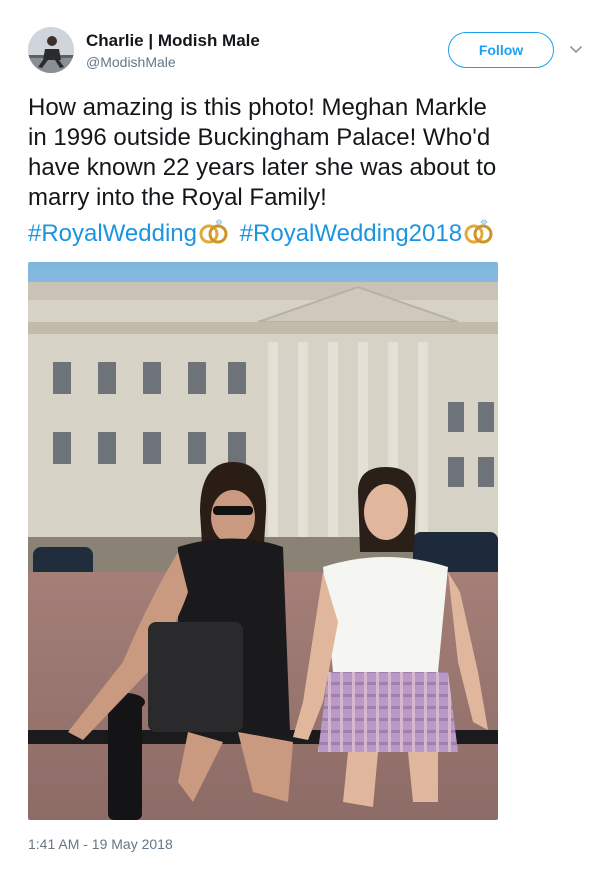  What do you see at coordinates (100, 844) in the screenshot?
I see `tweet-timestamp: 1:41 AM - 19 May 2018` at bounding box center [100, 844].